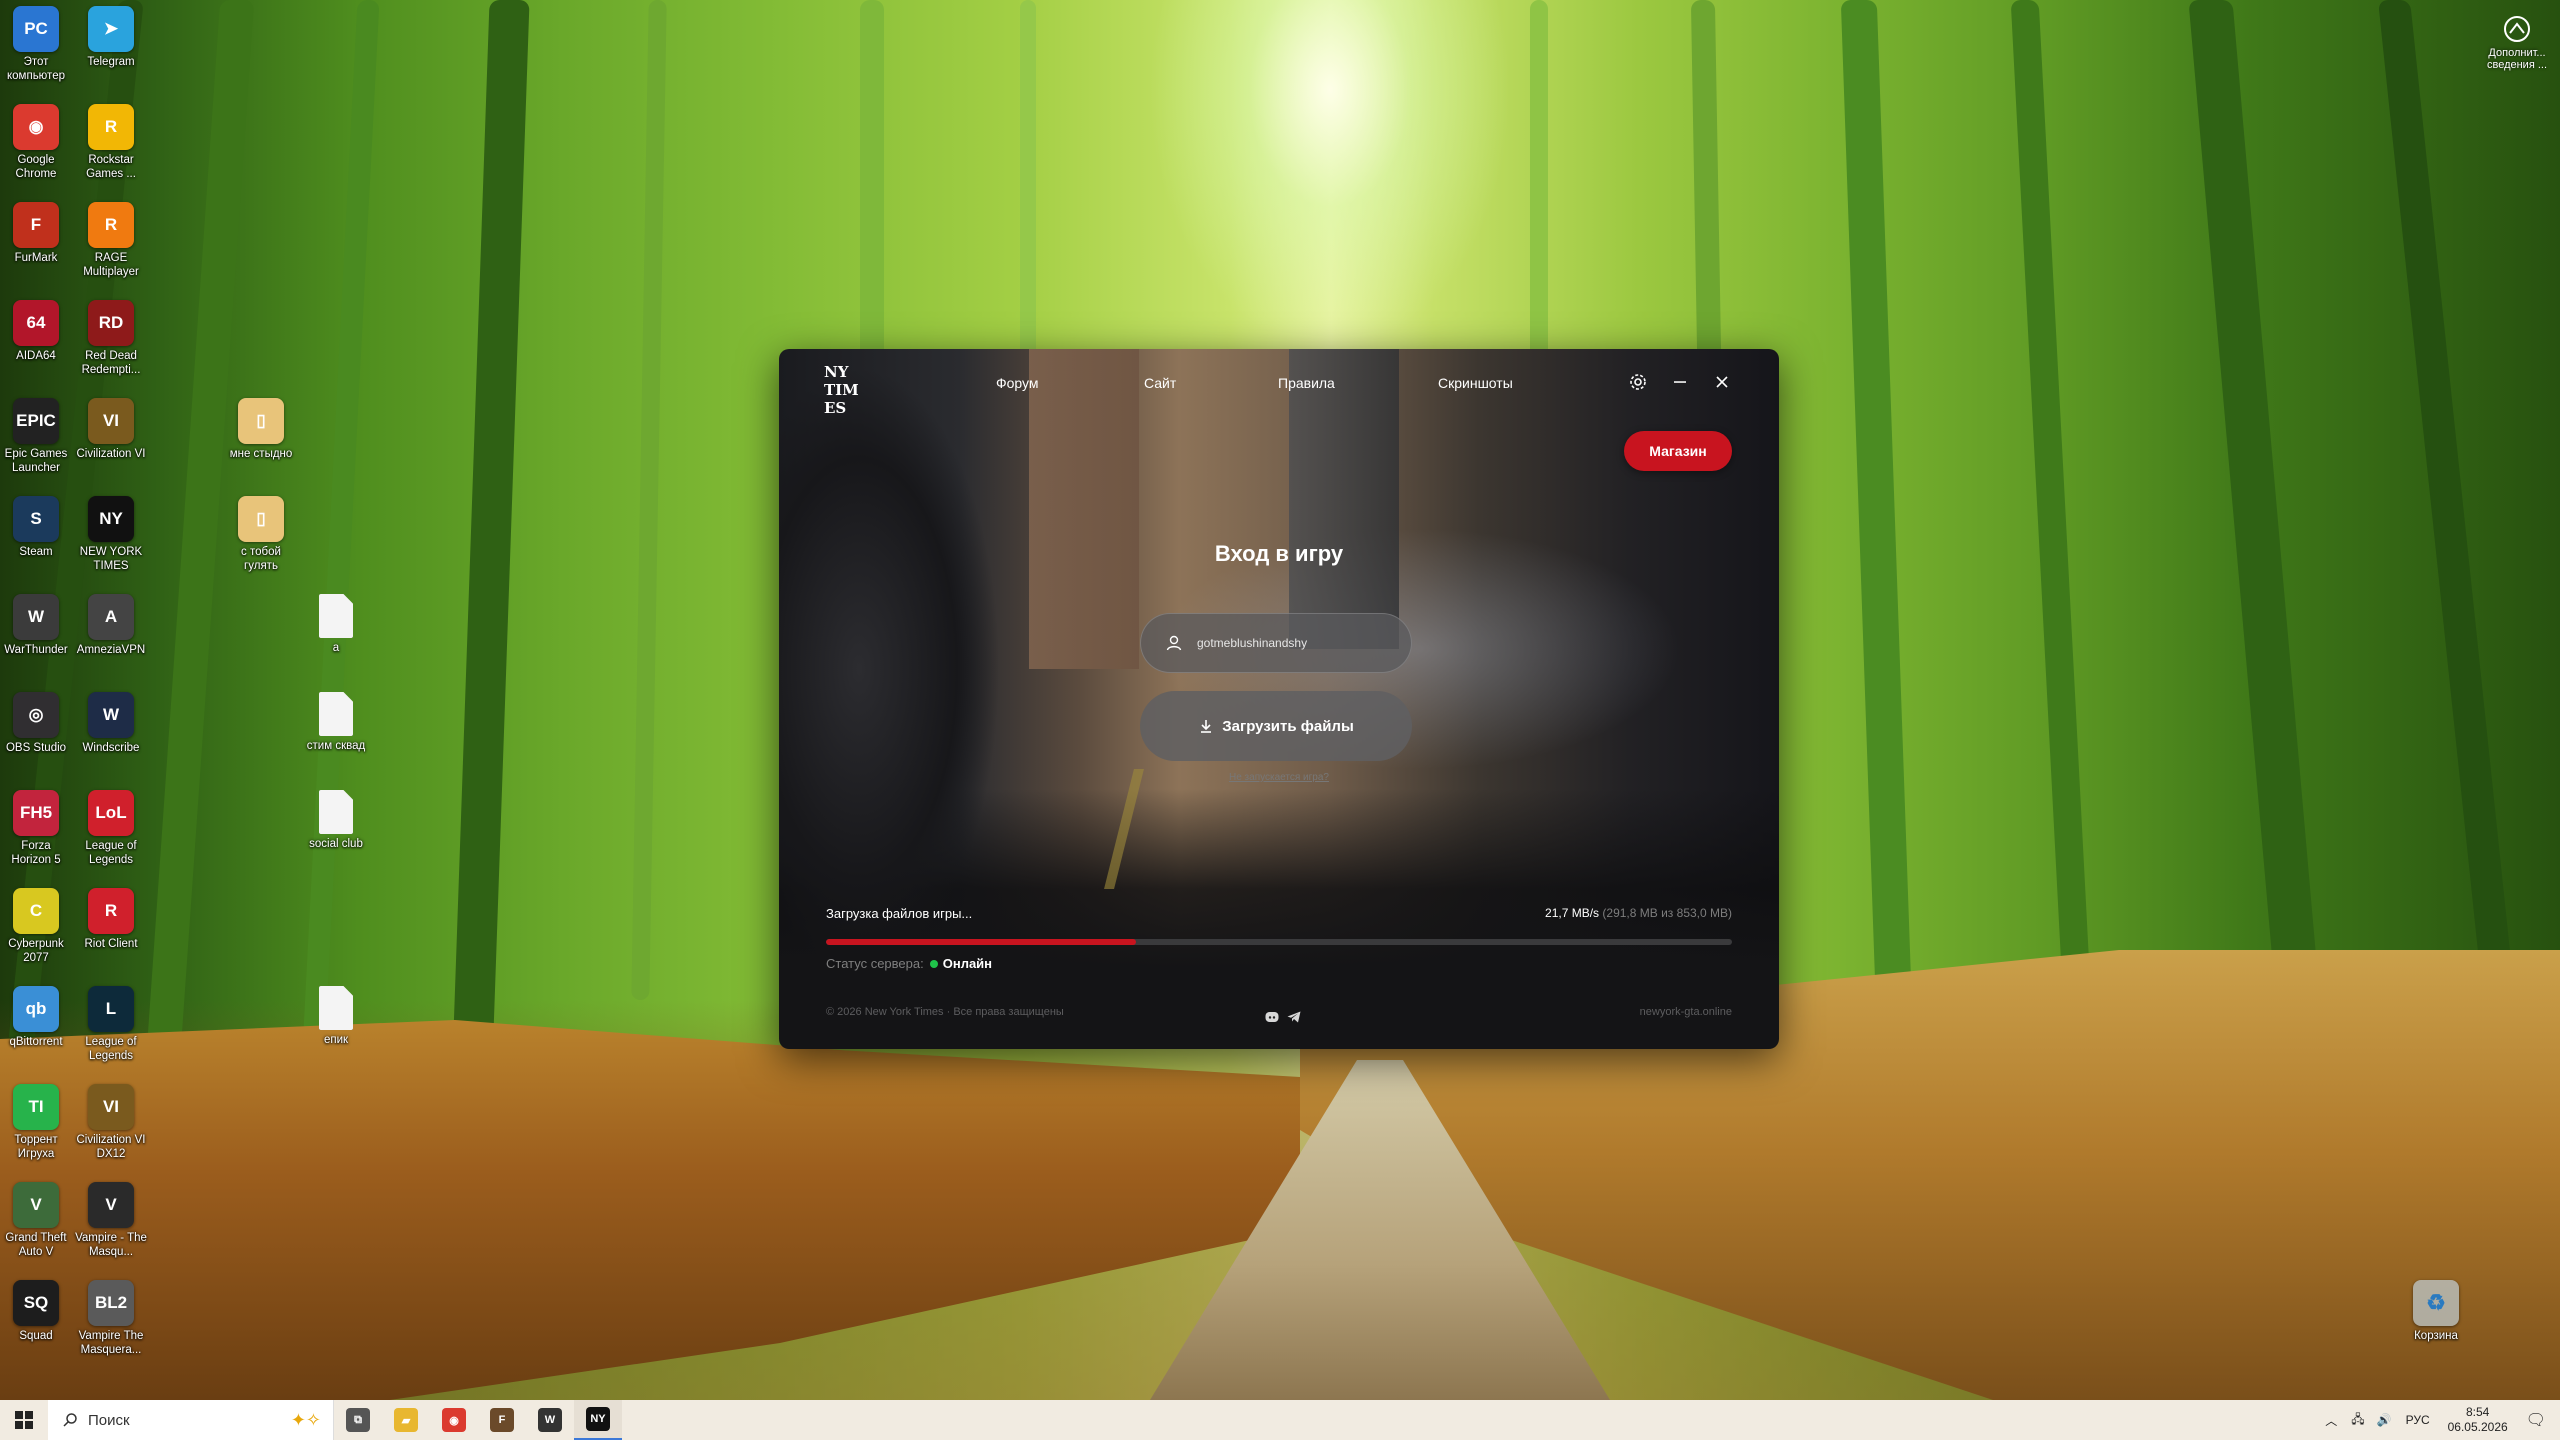 The width and height of the screenshot is (2560, 1440). What do you see at coordinates (111, 1107) in the screenshot?
I see `civ6-dx12-icon: VI` at bounding box center [111, 1107].